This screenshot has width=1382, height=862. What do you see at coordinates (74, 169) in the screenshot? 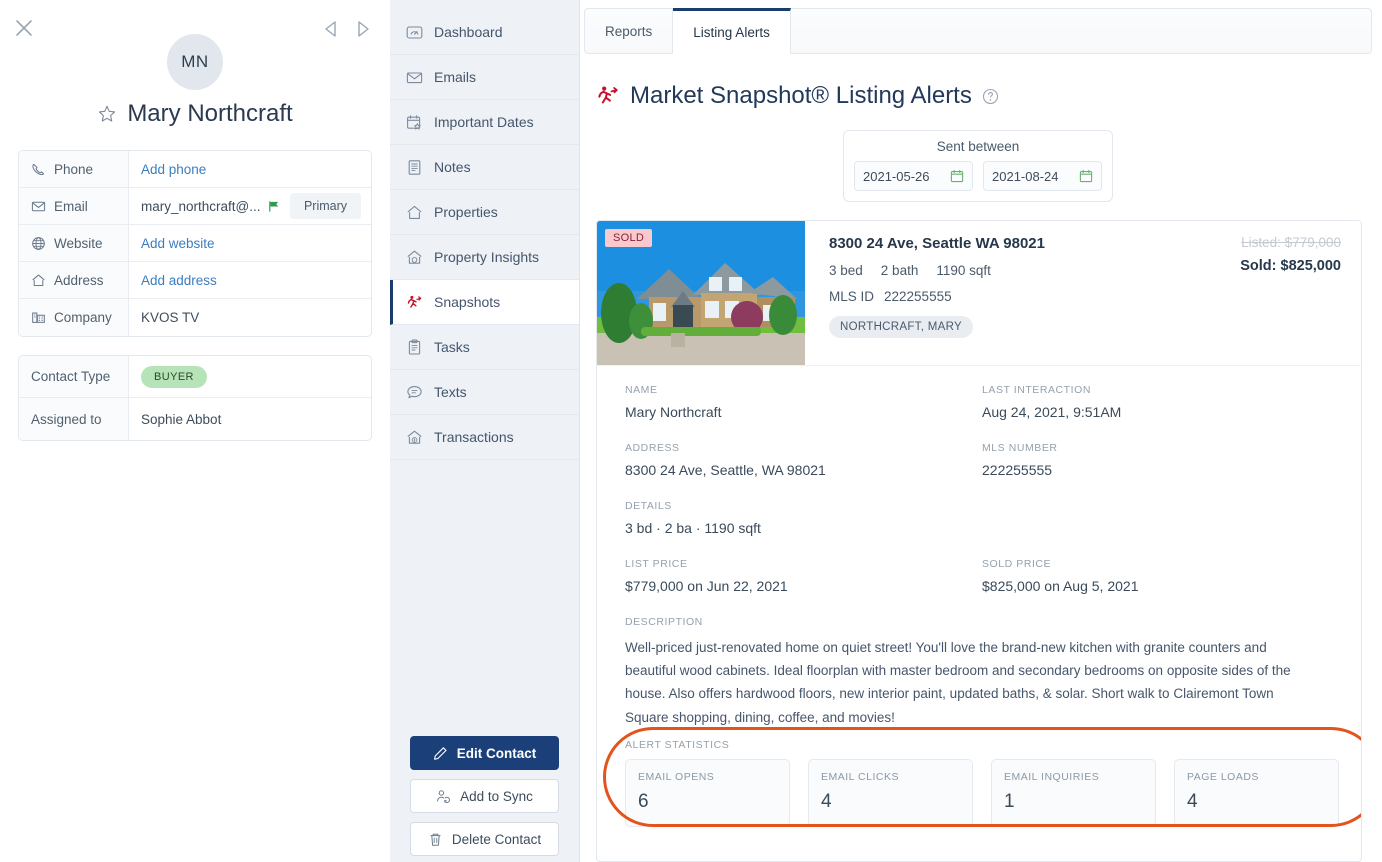
I see `contact-field-phone-label-text: Phone` at bounding box center [74, 169].